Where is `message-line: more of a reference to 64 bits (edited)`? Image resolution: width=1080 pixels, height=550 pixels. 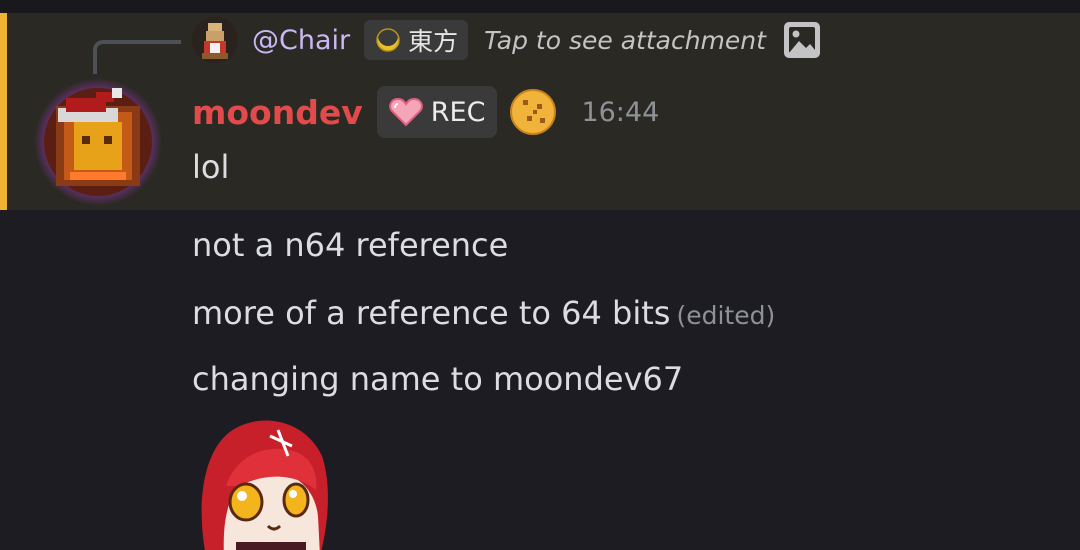
message-line: more of a reference to 64 bits (edited) is located at coordinates (483, 313).